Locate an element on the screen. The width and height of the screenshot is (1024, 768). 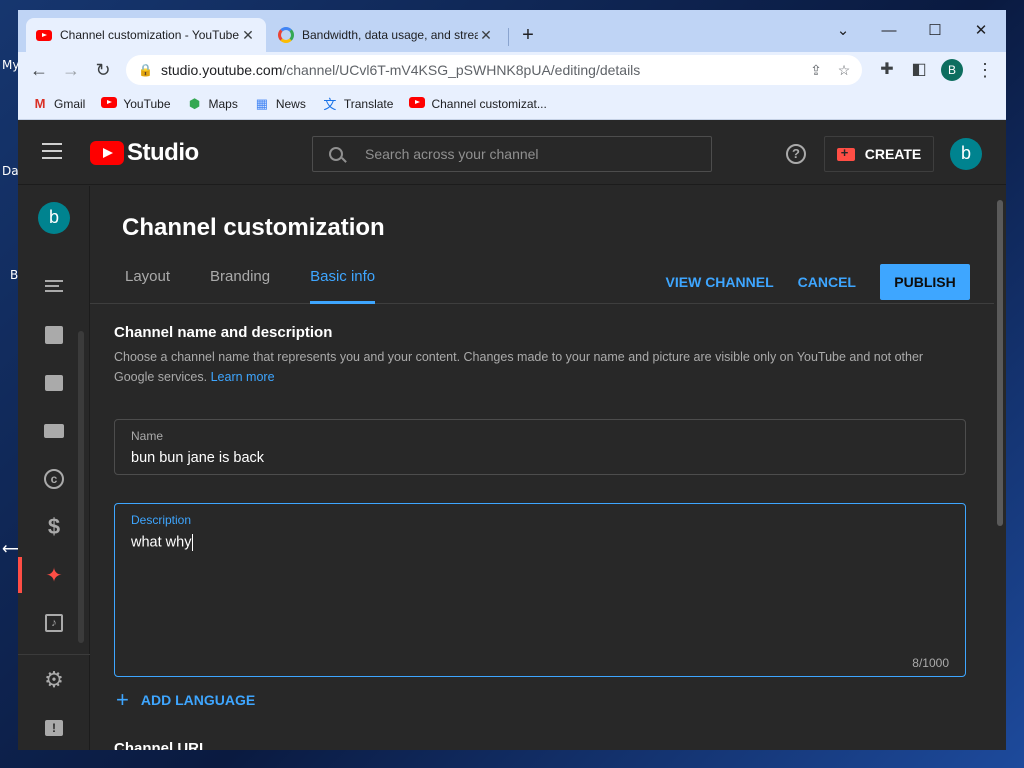
section-title: Channel name and description is located at coordinates (223, 332).